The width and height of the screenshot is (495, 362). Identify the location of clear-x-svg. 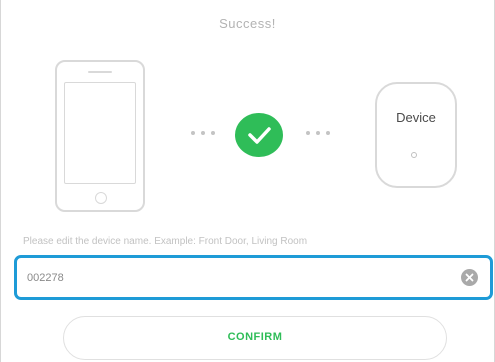
(469, 277).